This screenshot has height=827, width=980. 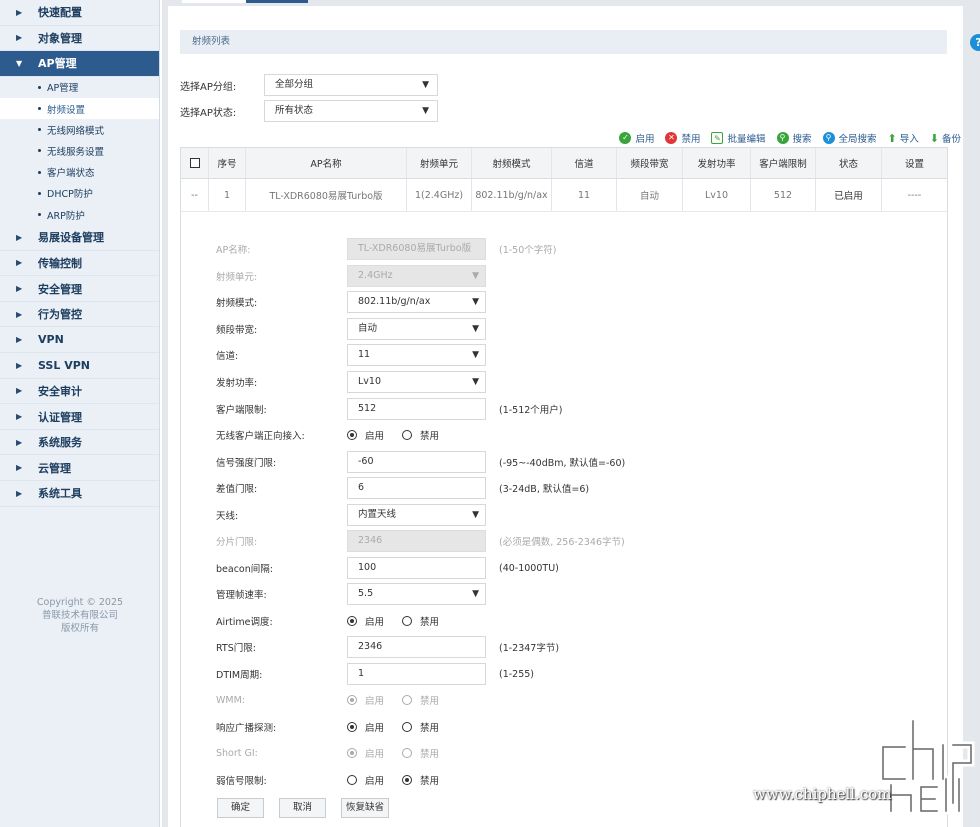 I want to click on dtim-row: DTIM周期: 1 (1-255), so click(x=566, y=674).